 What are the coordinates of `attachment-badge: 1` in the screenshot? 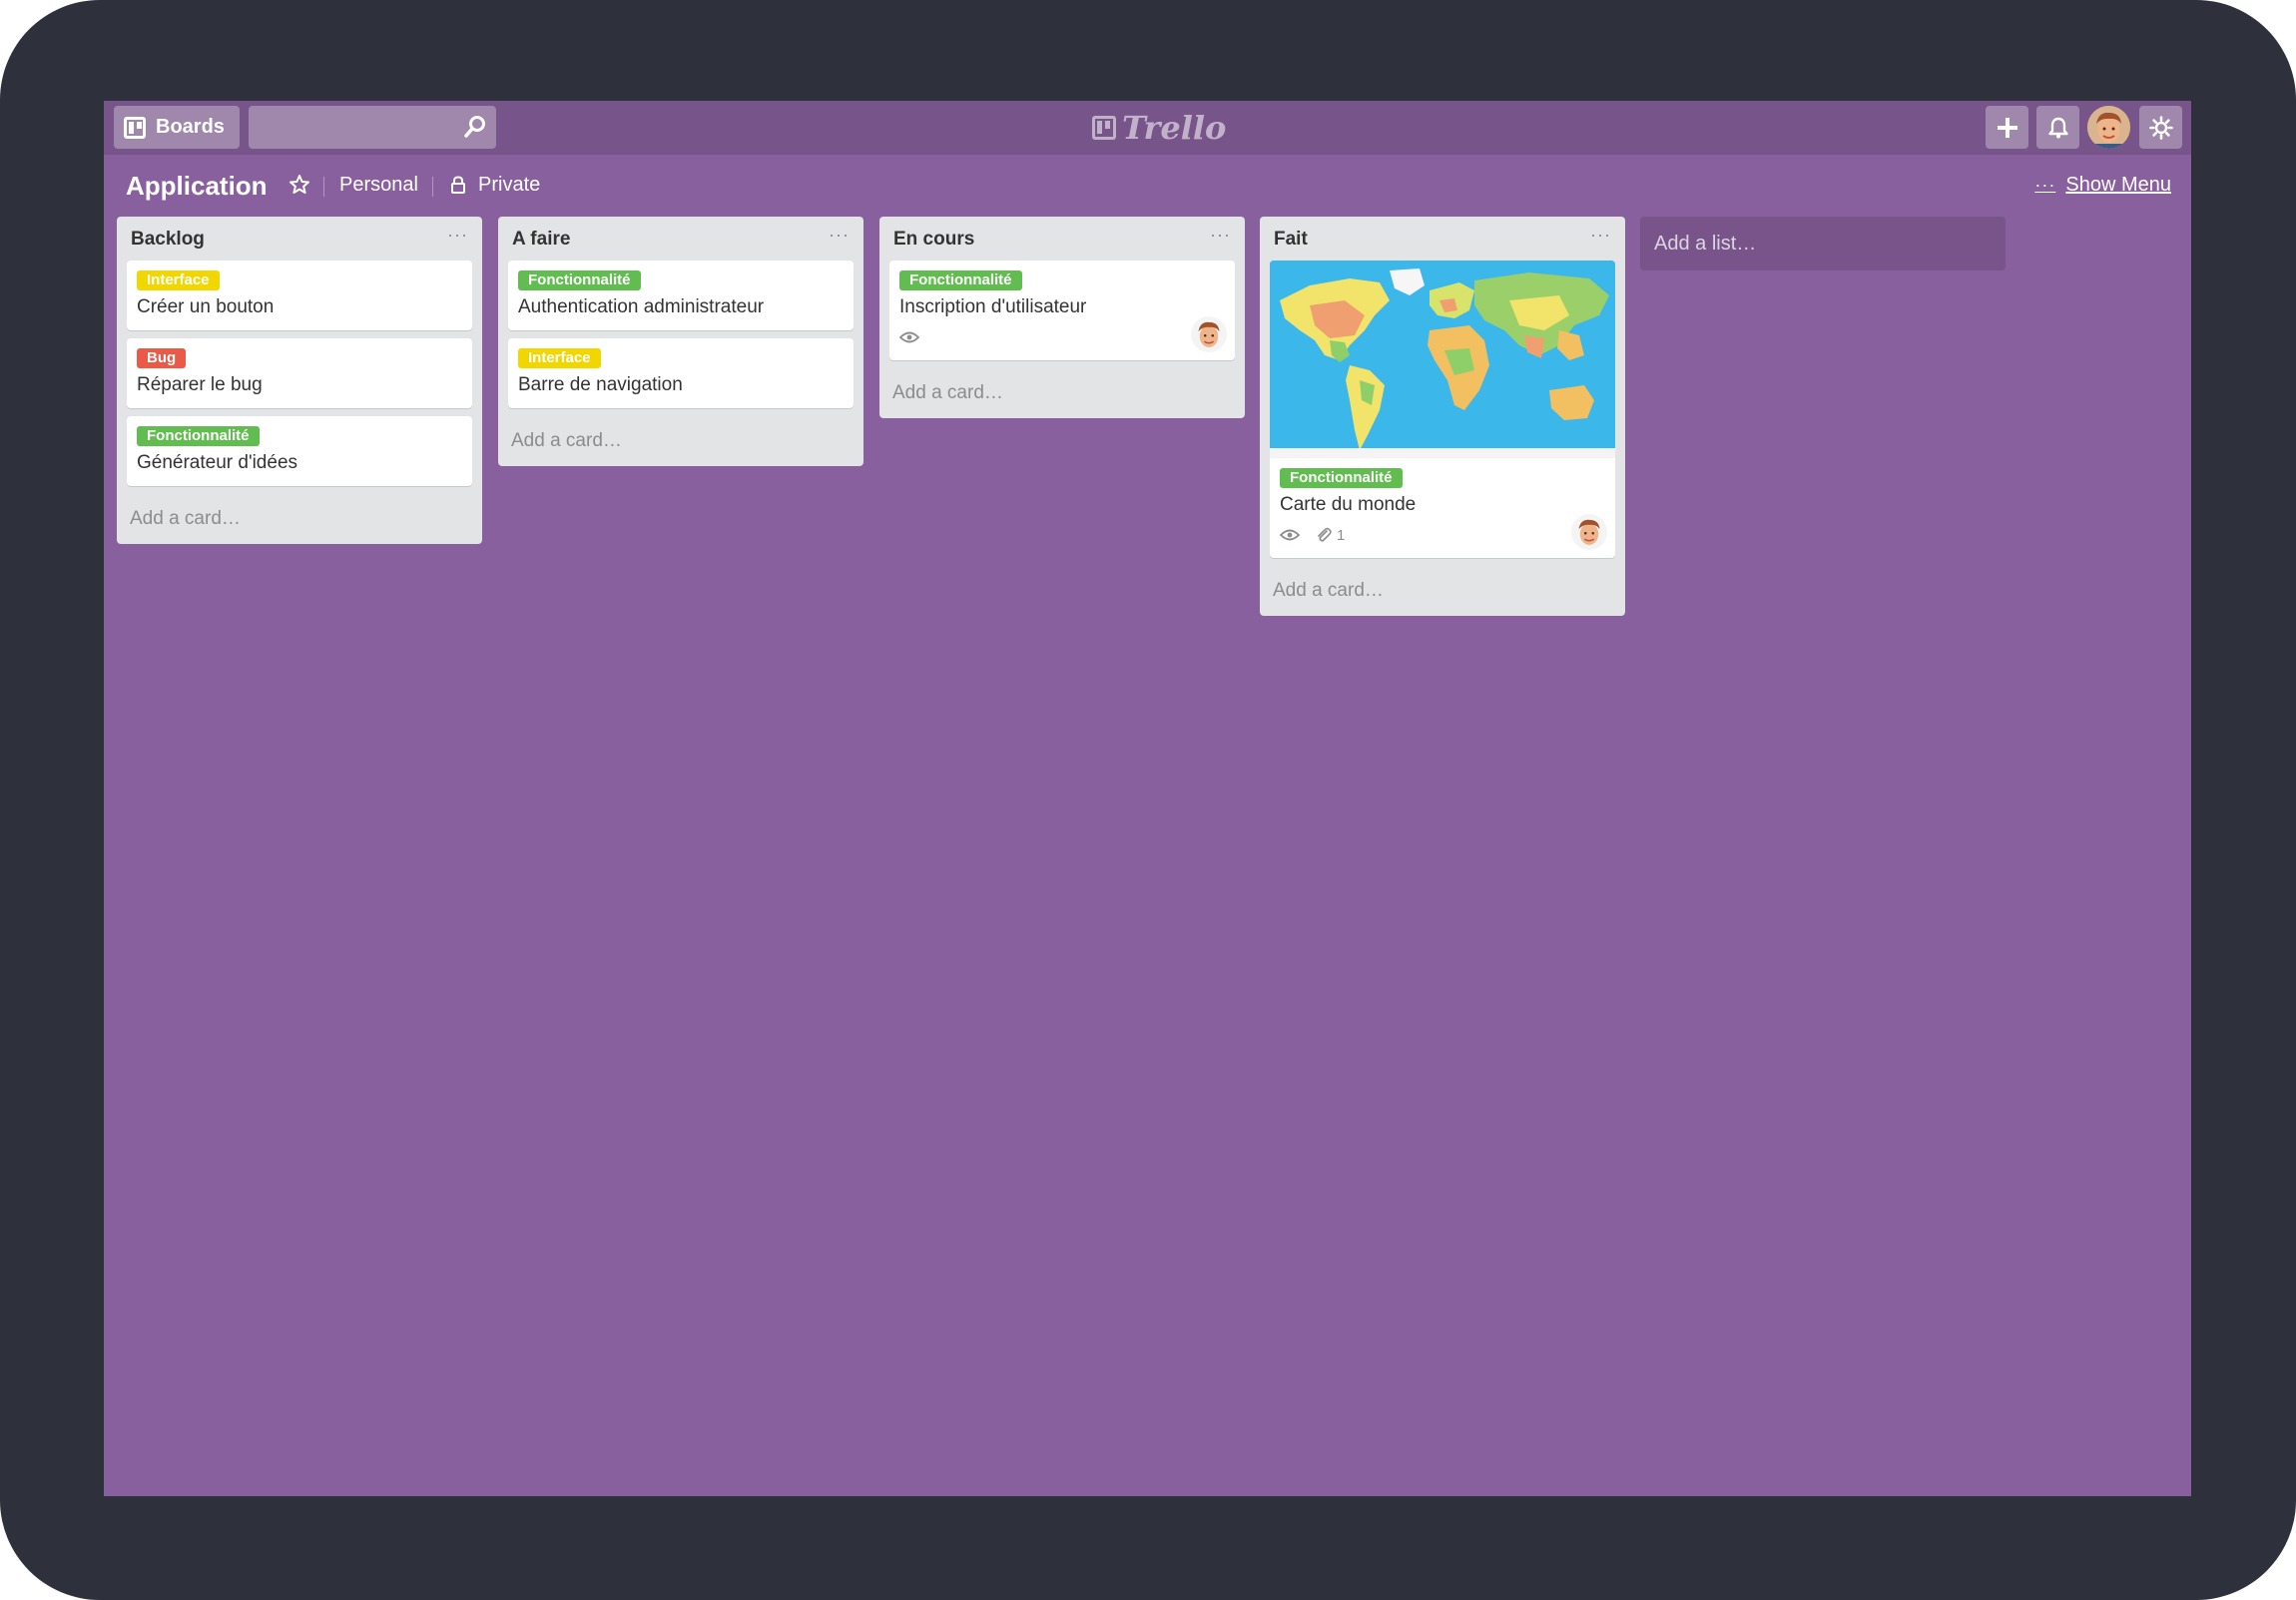 It's located at (1331, 535).